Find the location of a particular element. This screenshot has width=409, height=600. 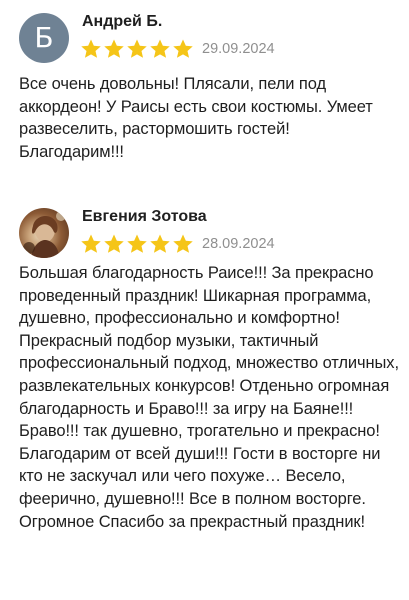

avatar: Б is located at coordinates (44, 38).